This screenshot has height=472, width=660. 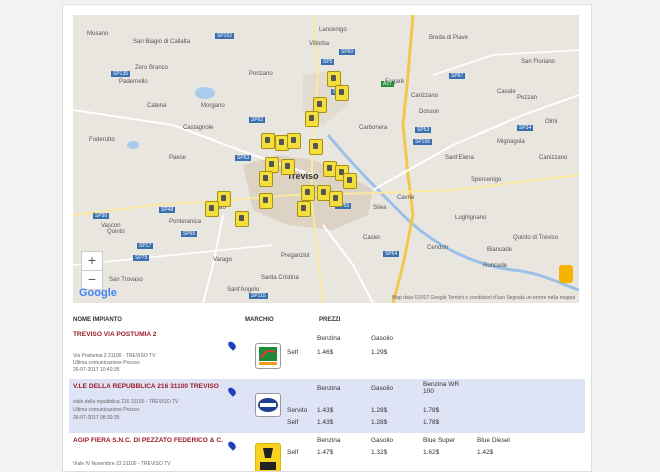 I want to click on fuel-type-header: Blue Diesel, so click(x=493, y=440).